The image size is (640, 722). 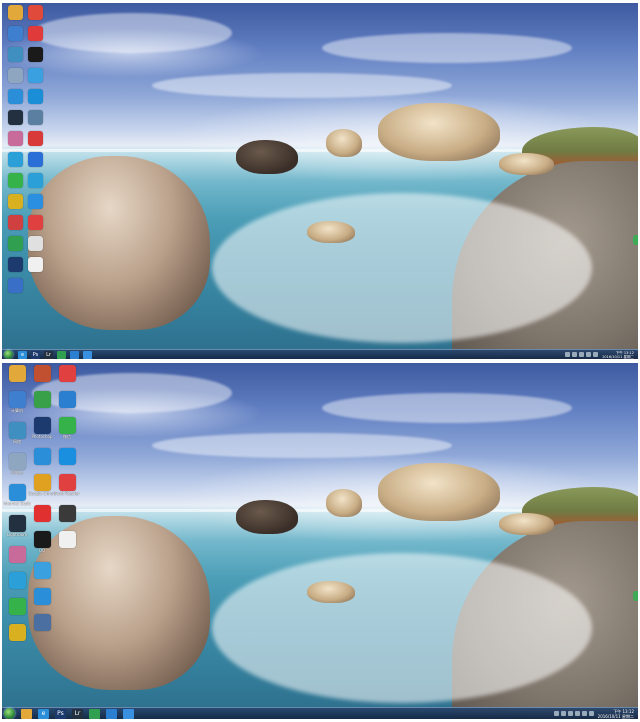 I want to click on desktop-shortcut-label: 网络, so click(x=17, y=441).